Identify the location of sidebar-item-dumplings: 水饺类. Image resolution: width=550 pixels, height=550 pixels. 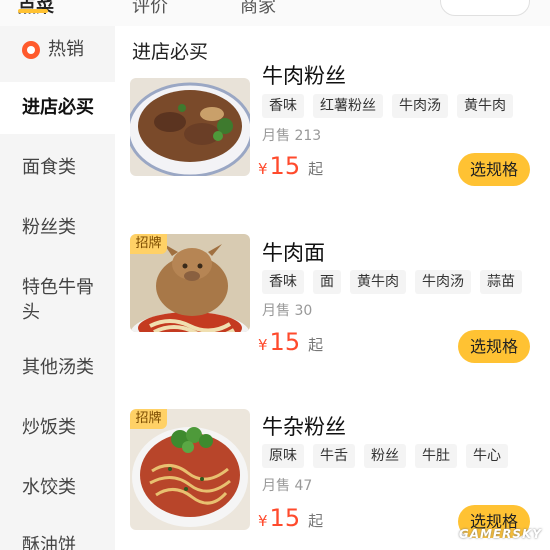
(57, 487).